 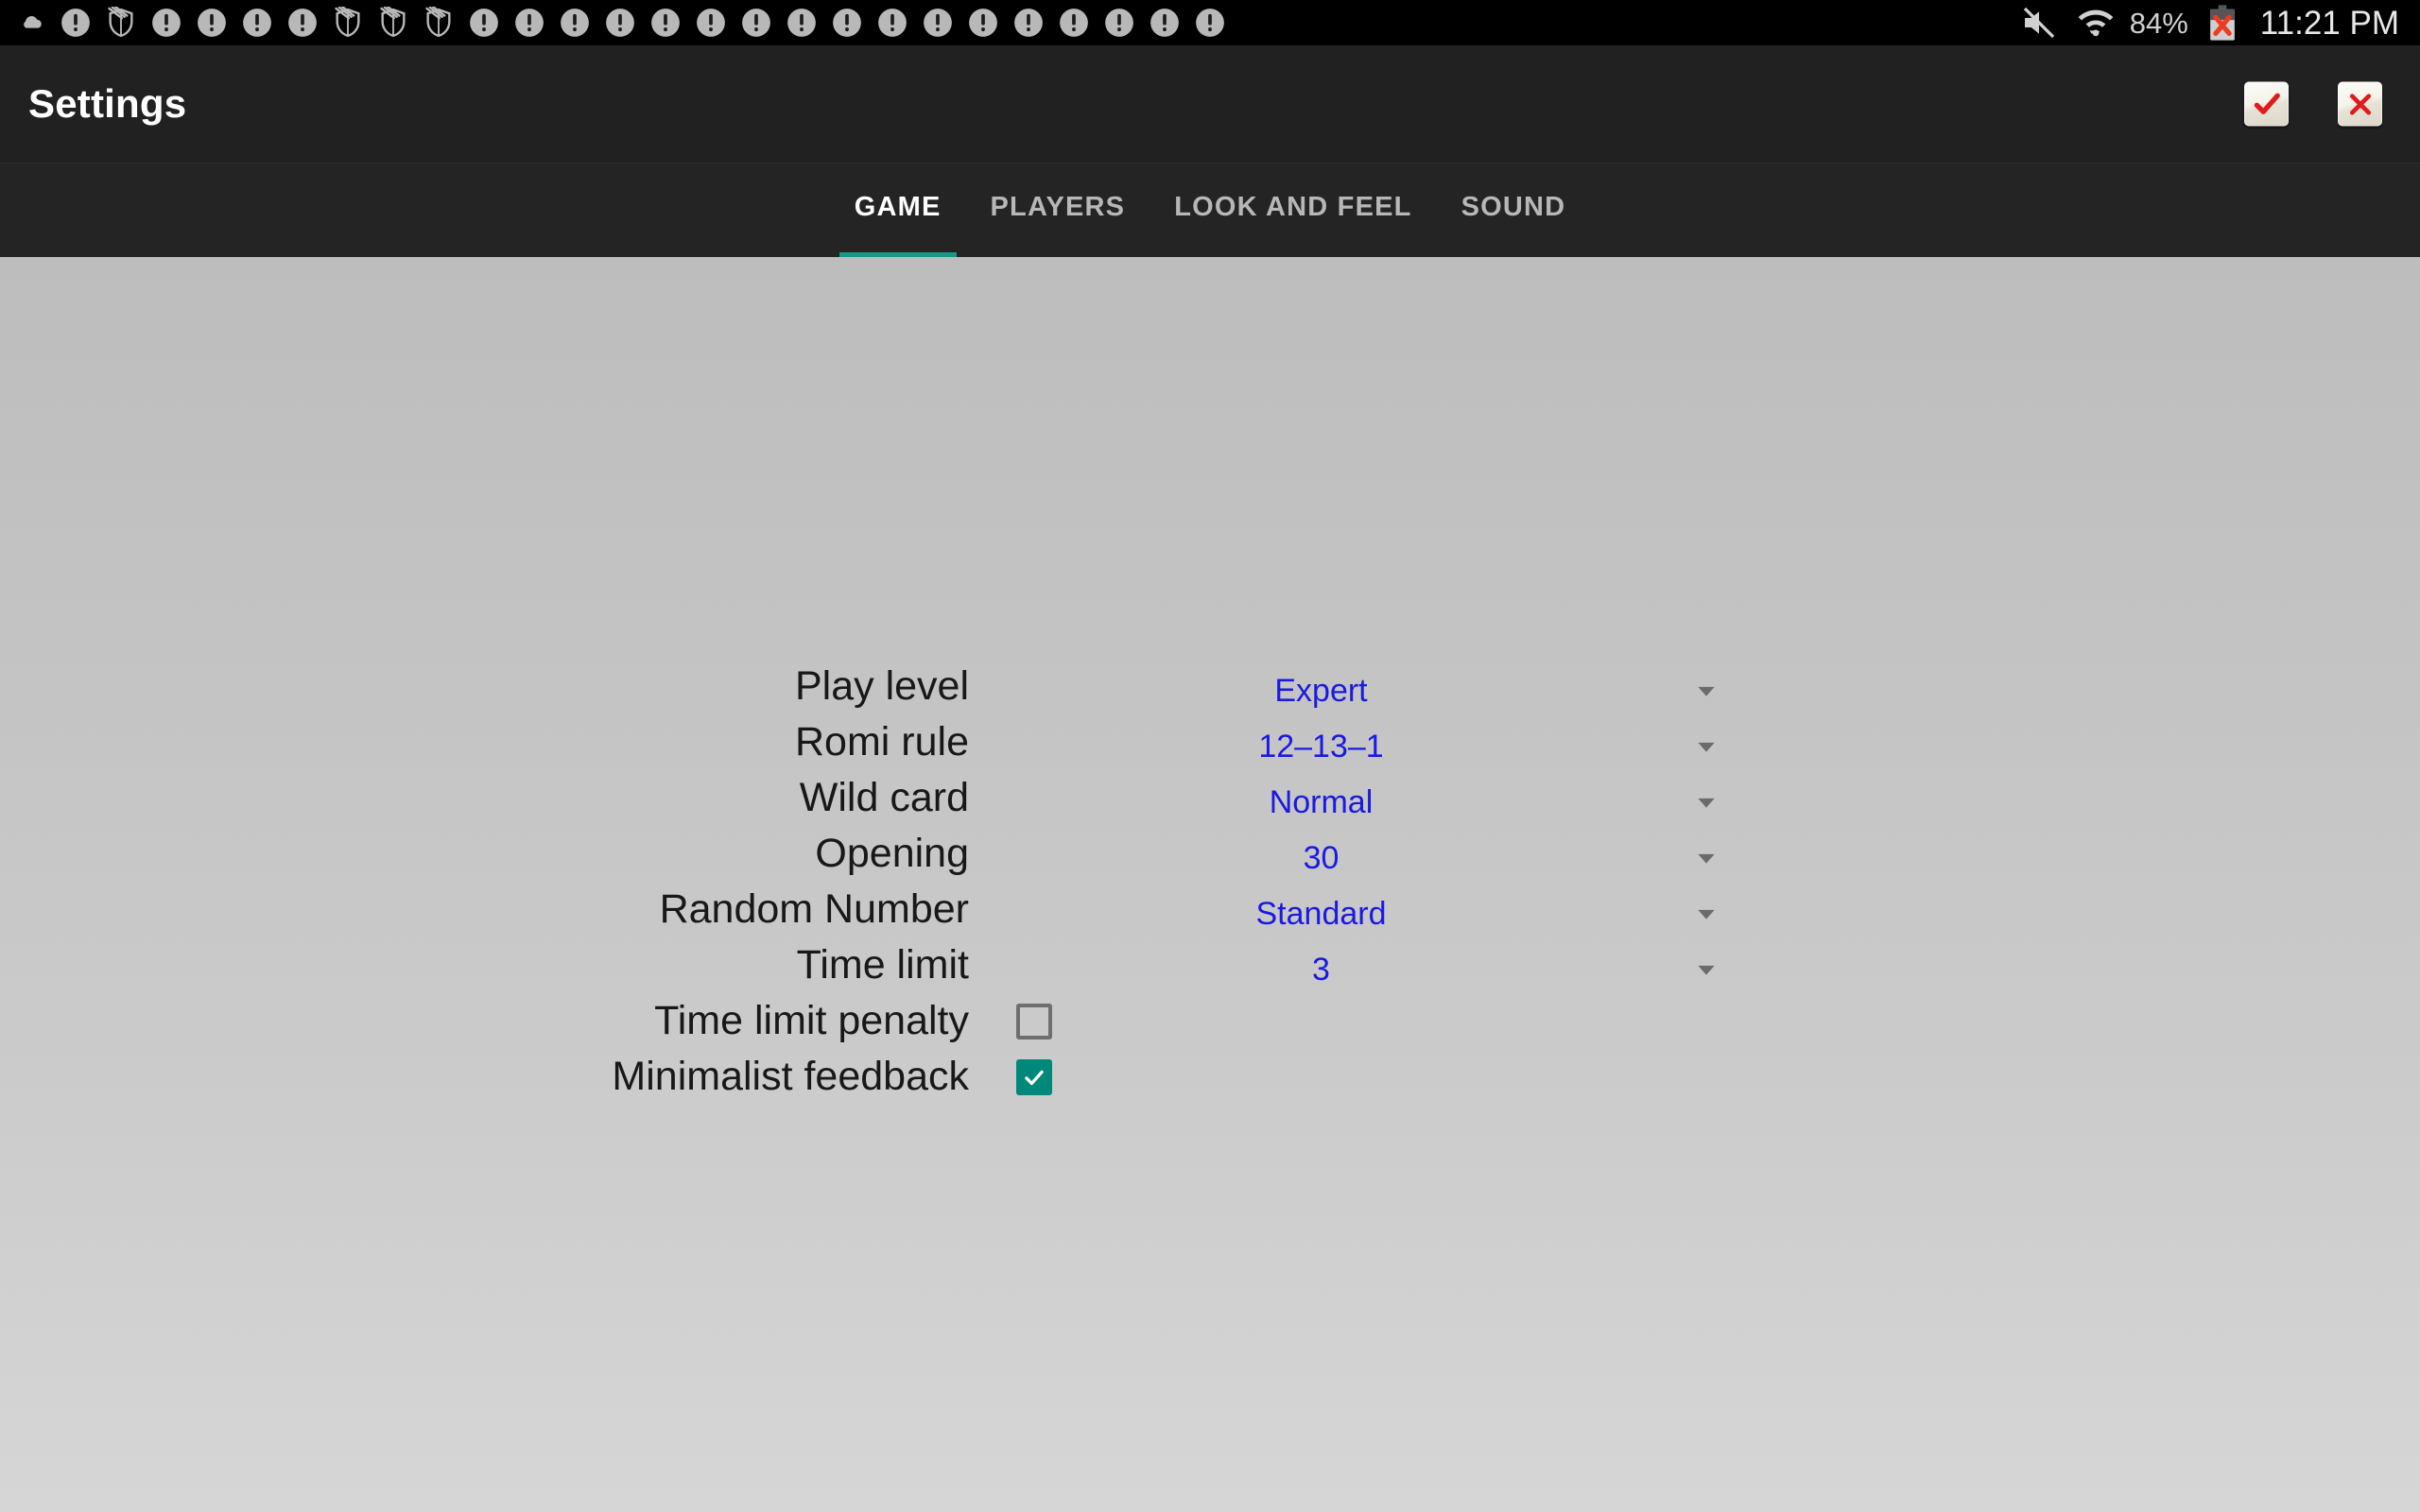 What do you see at coordinates (811, 1020) in the screenshot?
I see `setting-label: Time limit penalty` at bounding box center [811, 1020].